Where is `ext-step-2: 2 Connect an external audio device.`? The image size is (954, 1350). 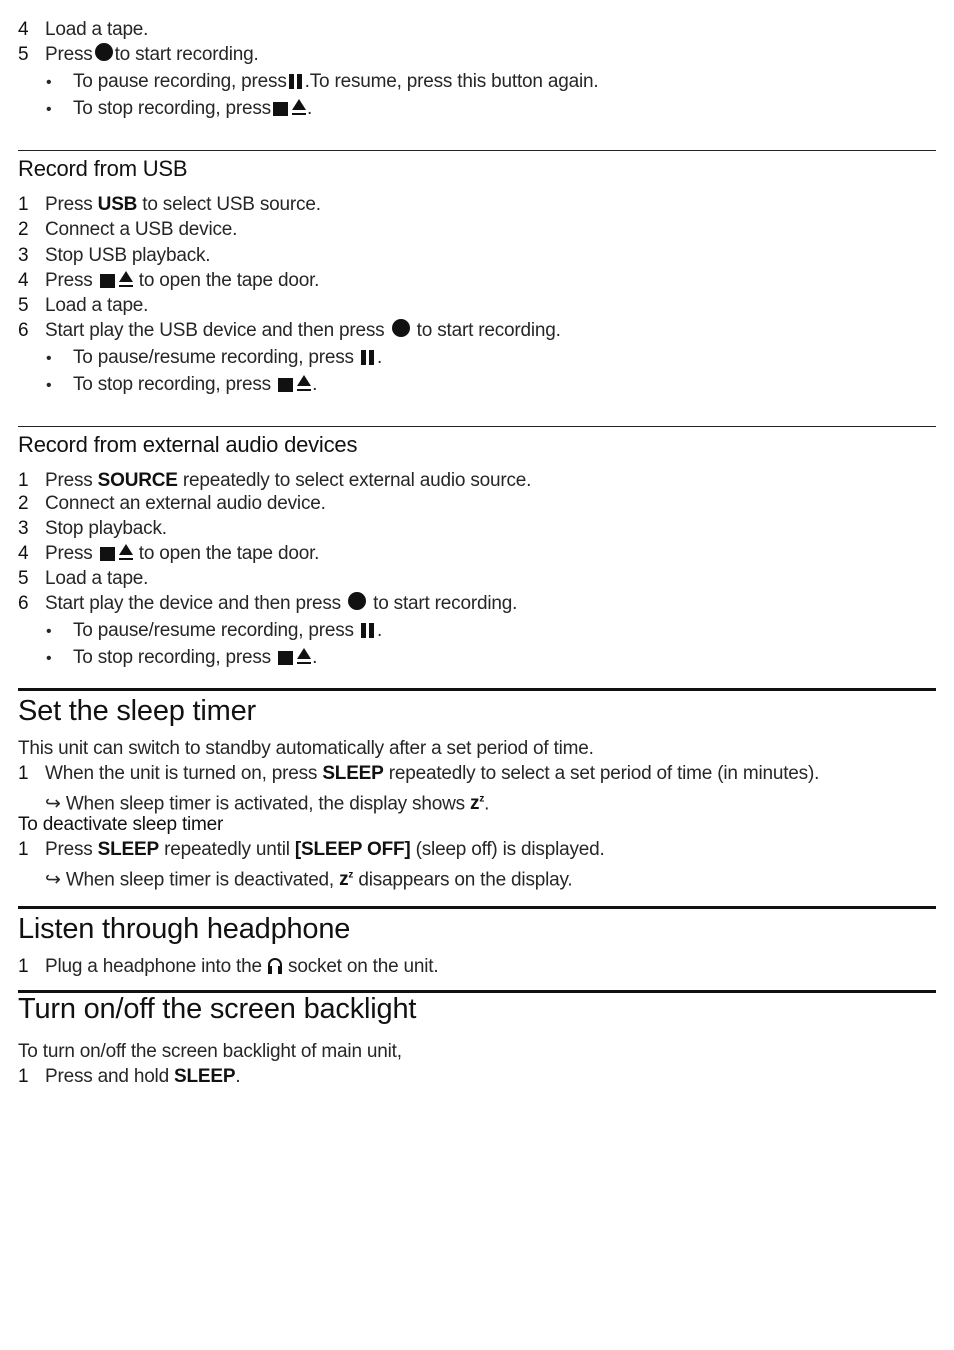 ext-step-2: 2 Connect an external audio device. is located at coordinates (172, 504).